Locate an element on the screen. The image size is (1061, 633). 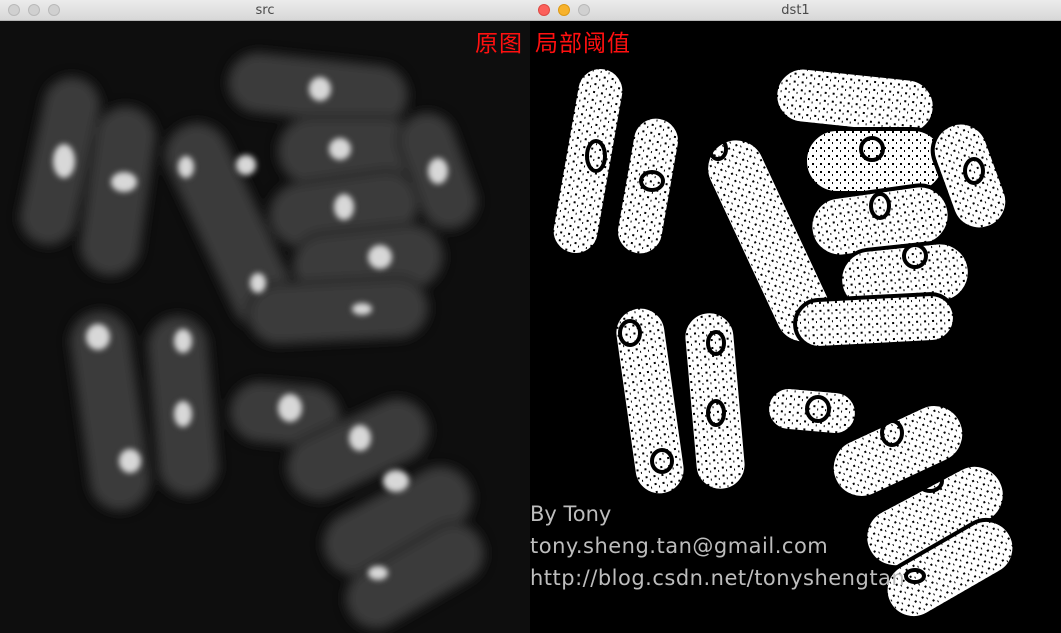
author-blog-url: http://blog.csdn.net/tonyshengtan is located at coordinates (718, 578).